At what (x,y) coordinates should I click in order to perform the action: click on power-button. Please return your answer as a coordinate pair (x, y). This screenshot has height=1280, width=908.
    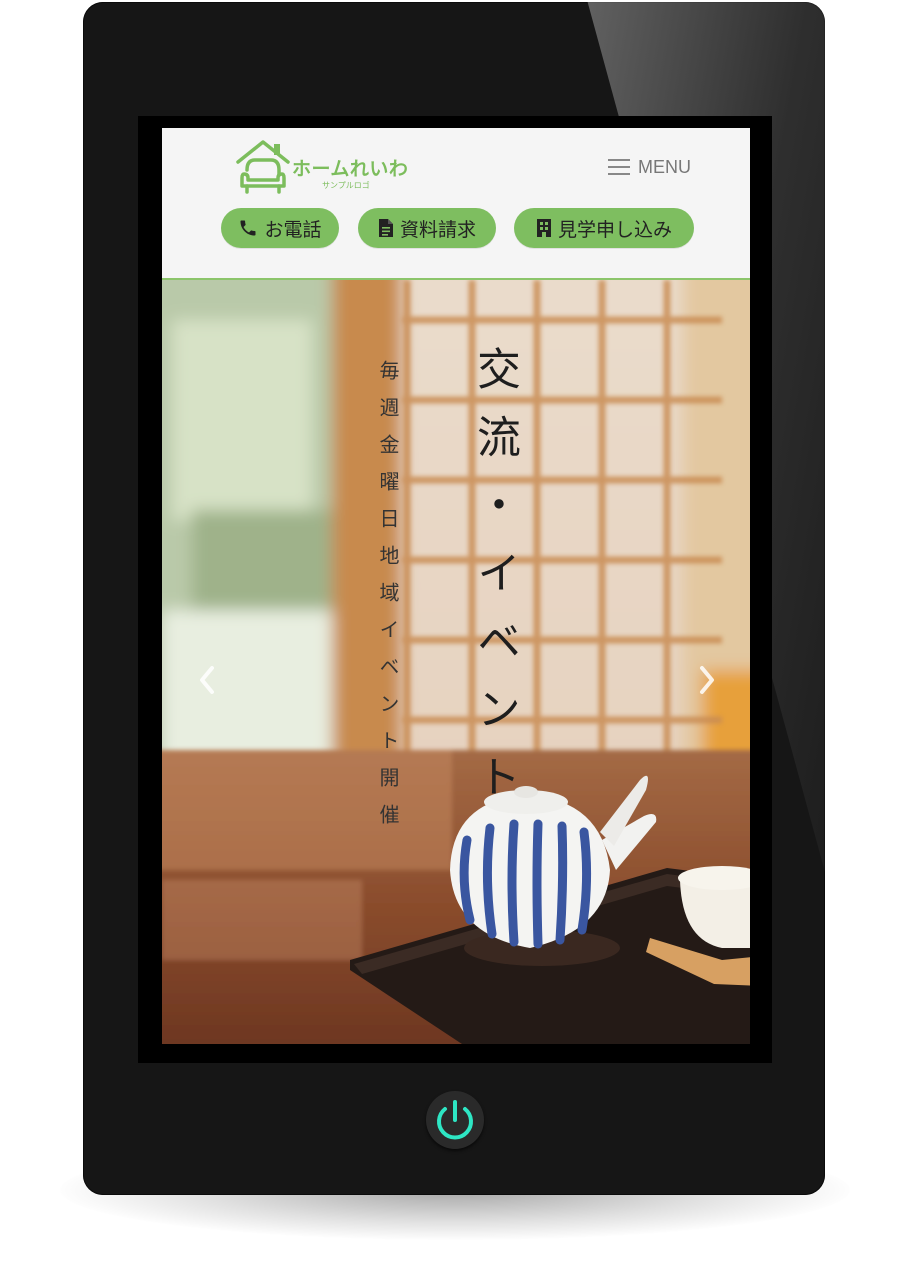
    Looking at the image, I should click on (455, 1120).